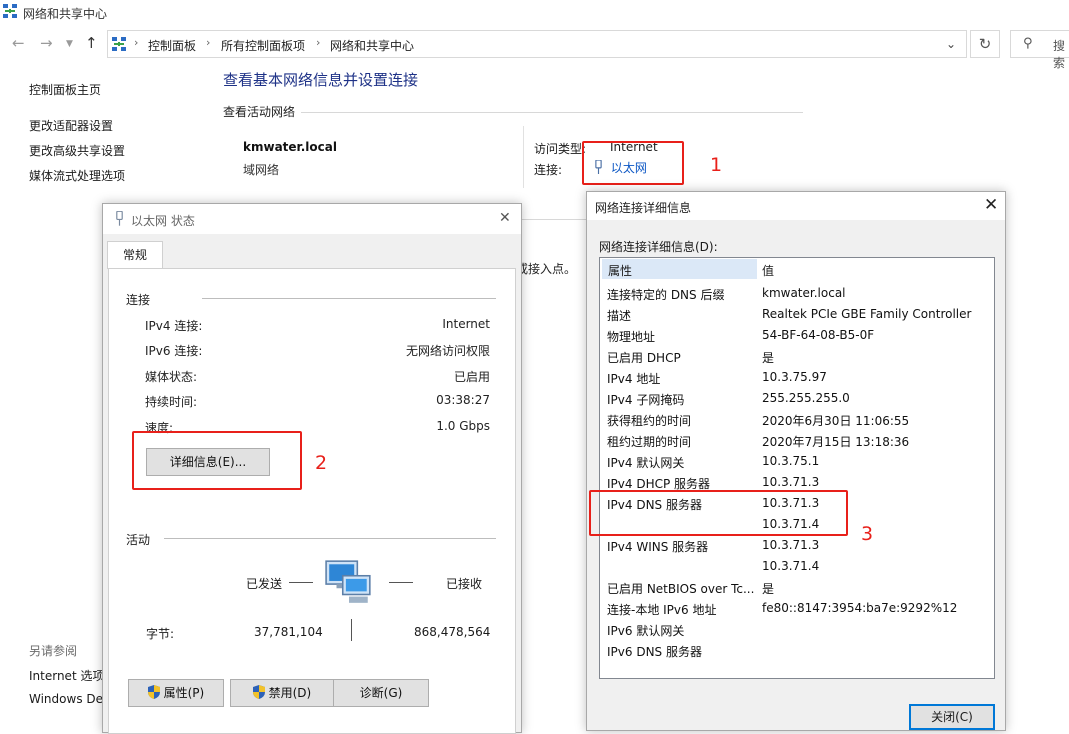  I want to click on properties-button-label: 属性(P), so click(184, 693).